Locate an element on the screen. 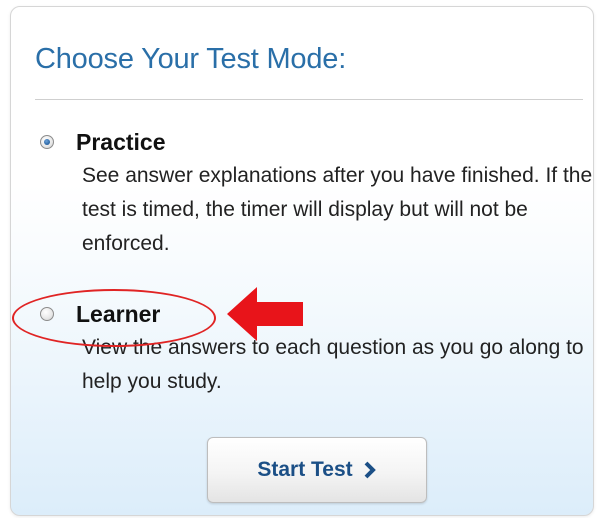  chevron-right-icon is located at coordinates (370, 470).